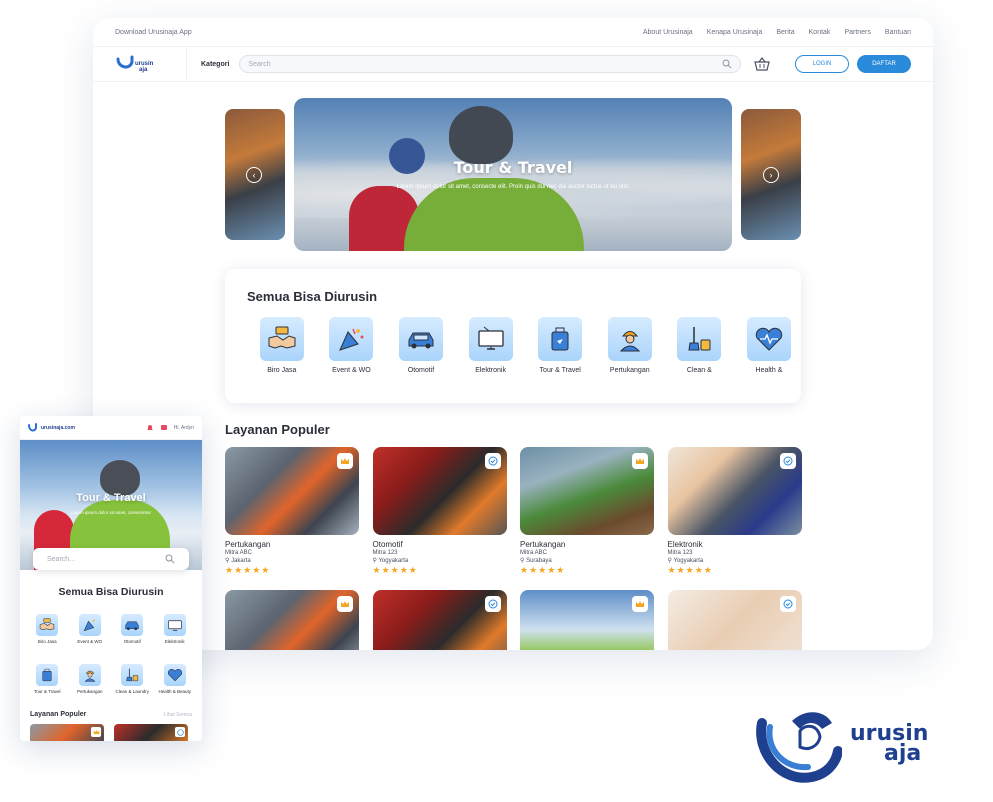 The image size is (993, 802). I want to click on mobile-header: urusinaja.com Hi, Ardyn, so click(111, 428).